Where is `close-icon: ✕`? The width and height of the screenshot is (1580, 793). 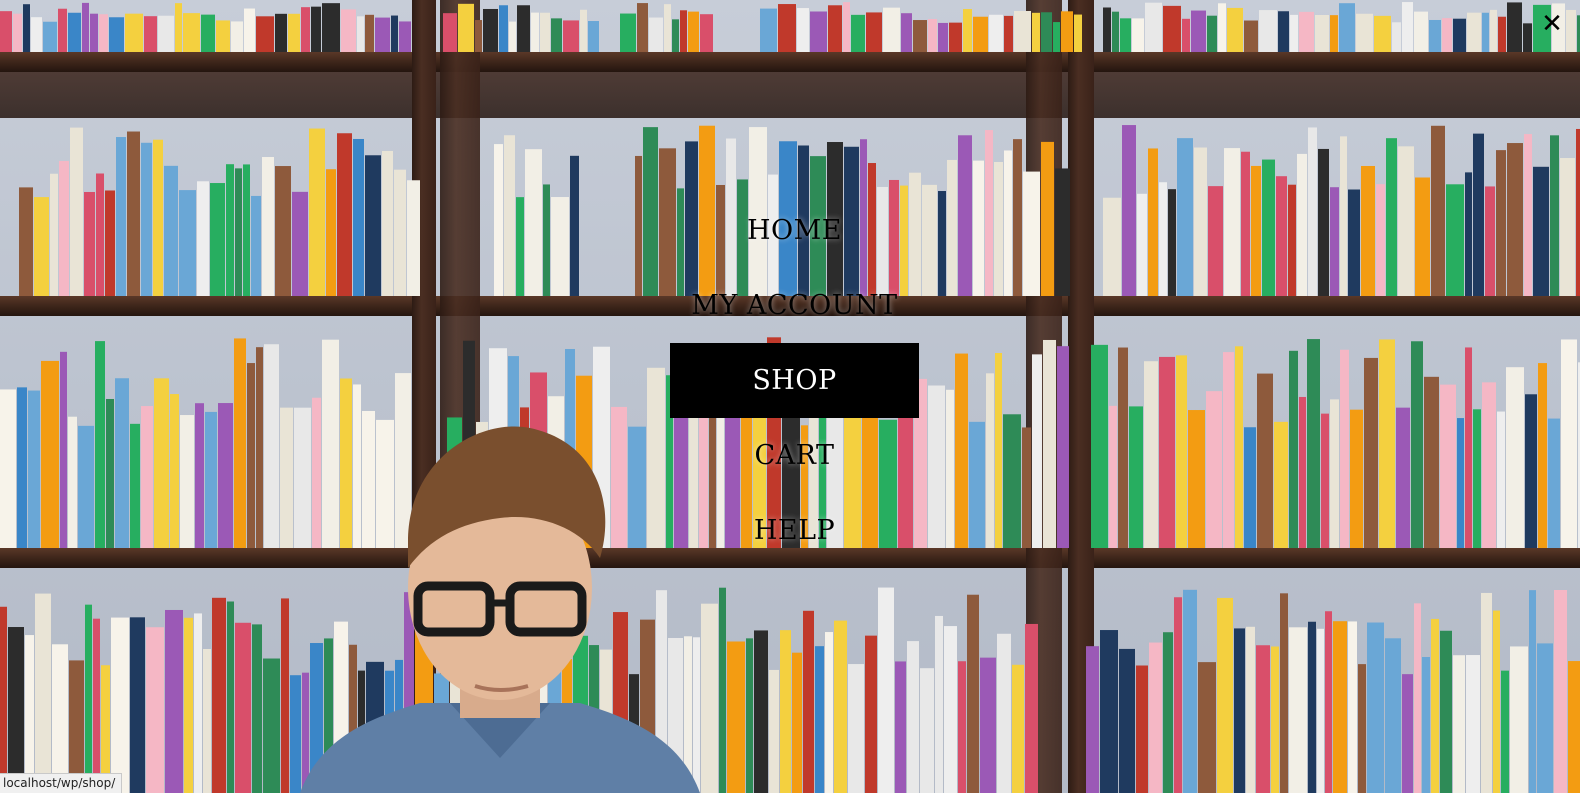 close-icon: ✕ is located at coordinates (1552, 24).